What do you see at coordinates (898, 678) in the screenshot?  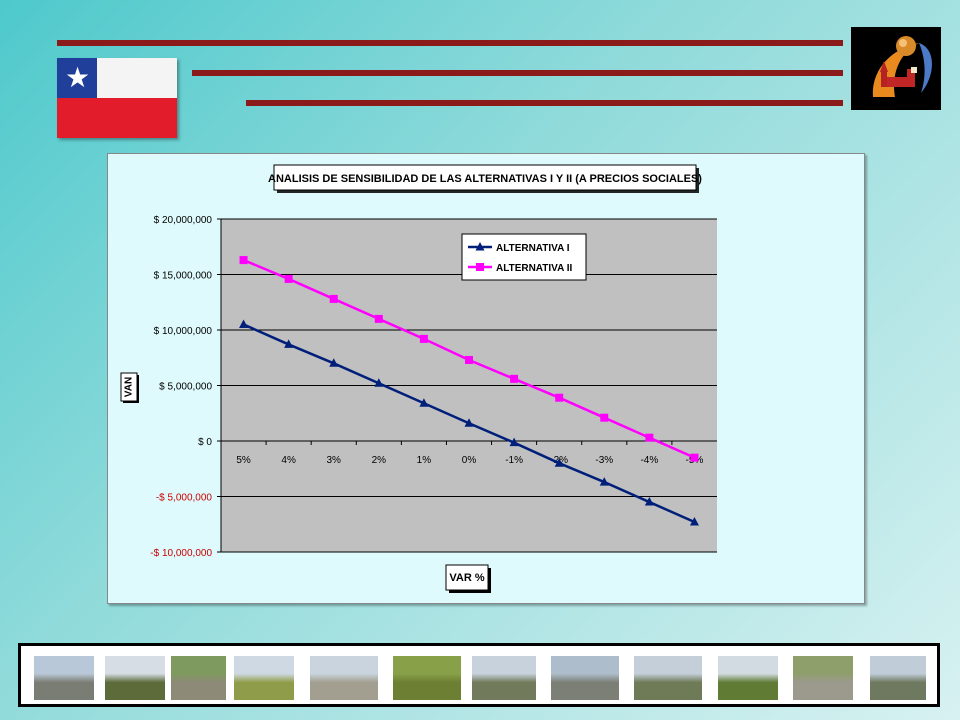 I see `thumb-river` at bounding box center [898, 678].